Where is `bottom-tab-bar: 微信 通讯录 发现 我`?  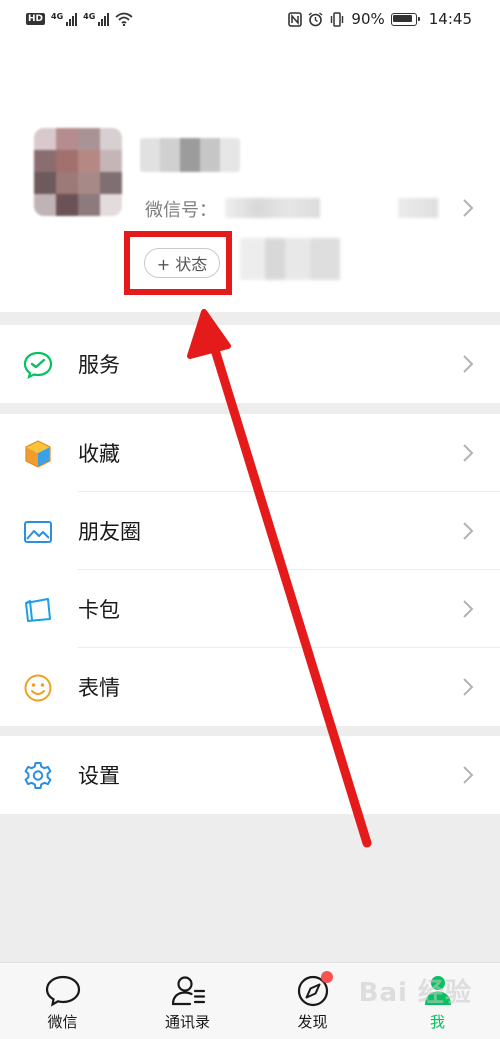
bottom-tab-bar: 微信 通讯录 发现 我 is located at coordinates (250, 1000).